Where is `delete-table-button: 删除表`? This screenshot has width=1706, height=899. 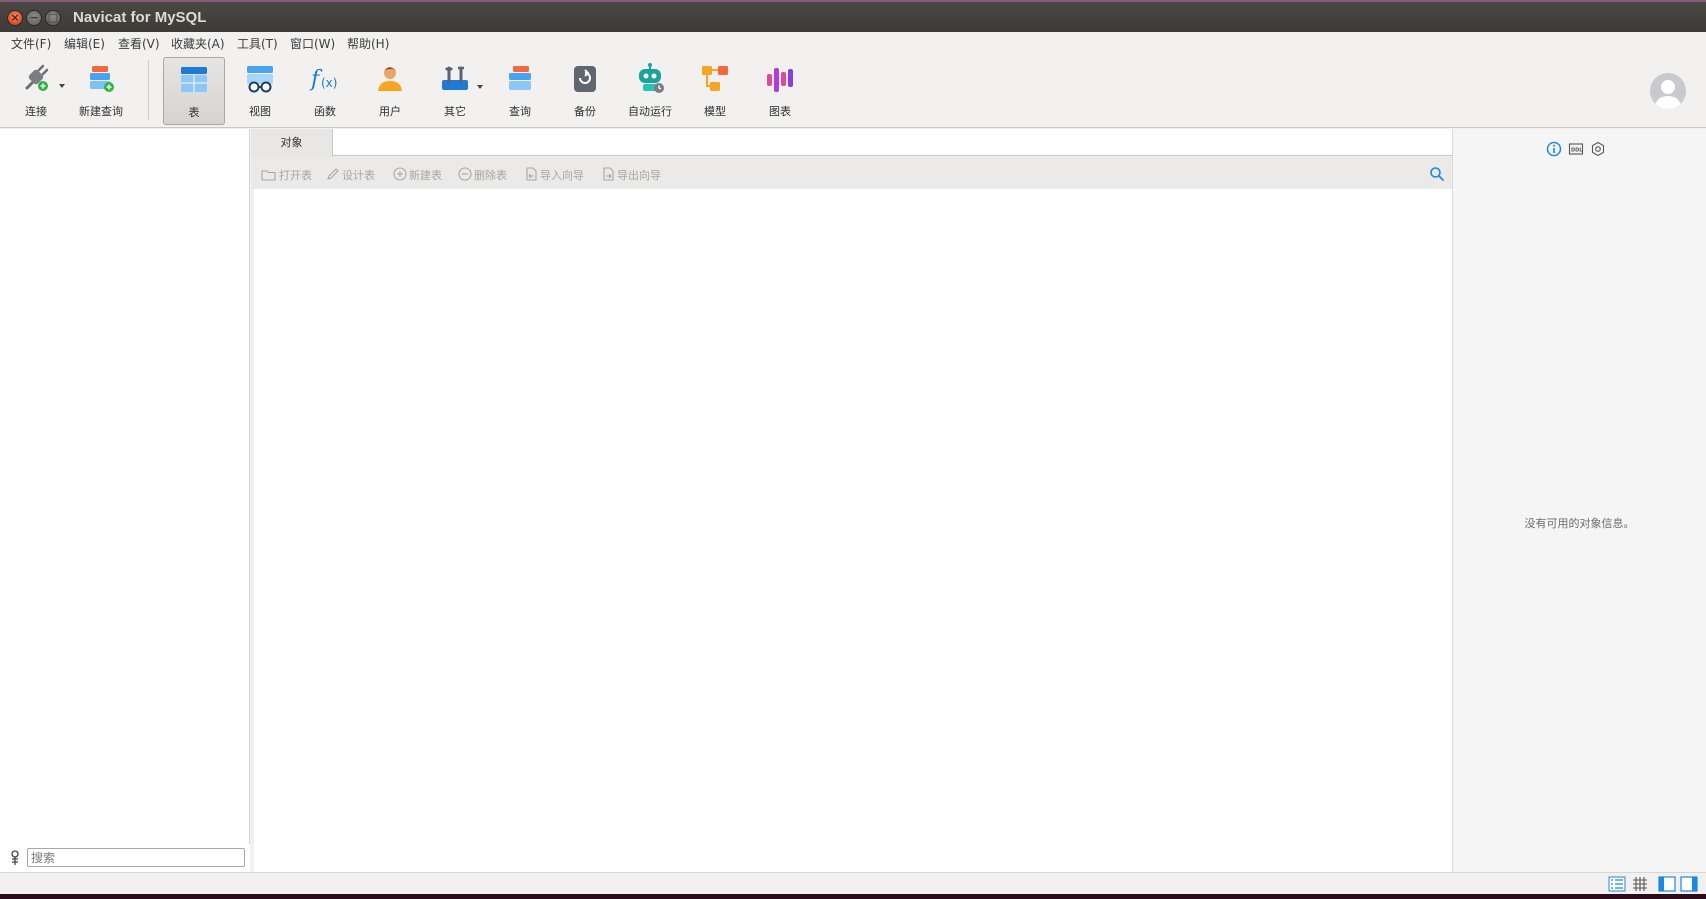 delete-table-button: 删除表 is located at coordinates (482, 174).